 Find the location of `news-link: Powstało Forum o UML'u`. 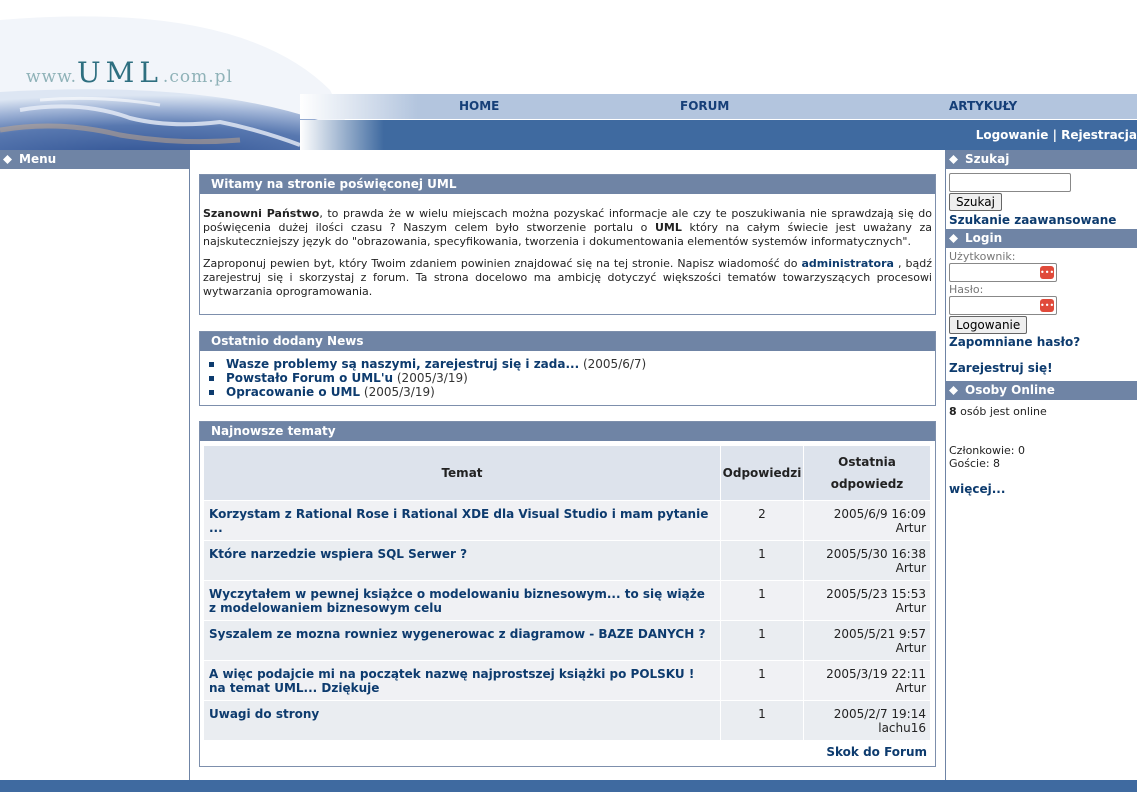

news-link: Powstało Forum o UML'u is located at coordinates (309, 378).